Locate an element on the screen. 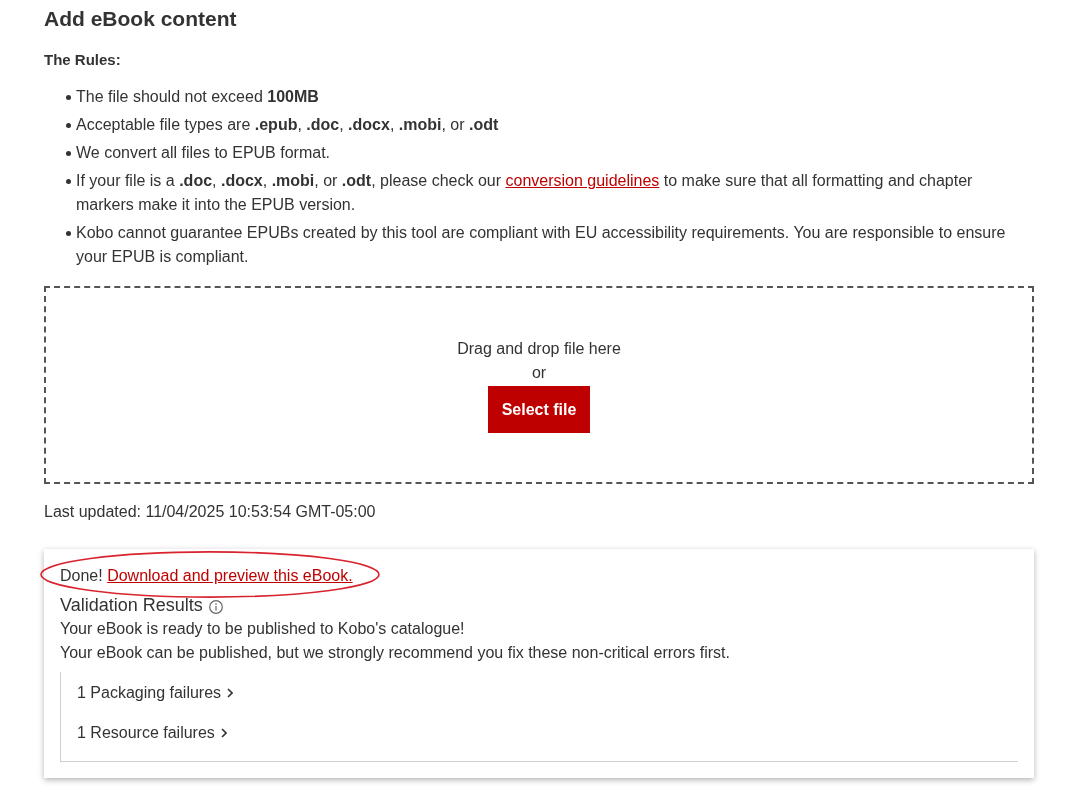  result-message: Your eBook can be published, but we strongly recommend you fix these non-critical errors first. is located at coordinates (395, 653).